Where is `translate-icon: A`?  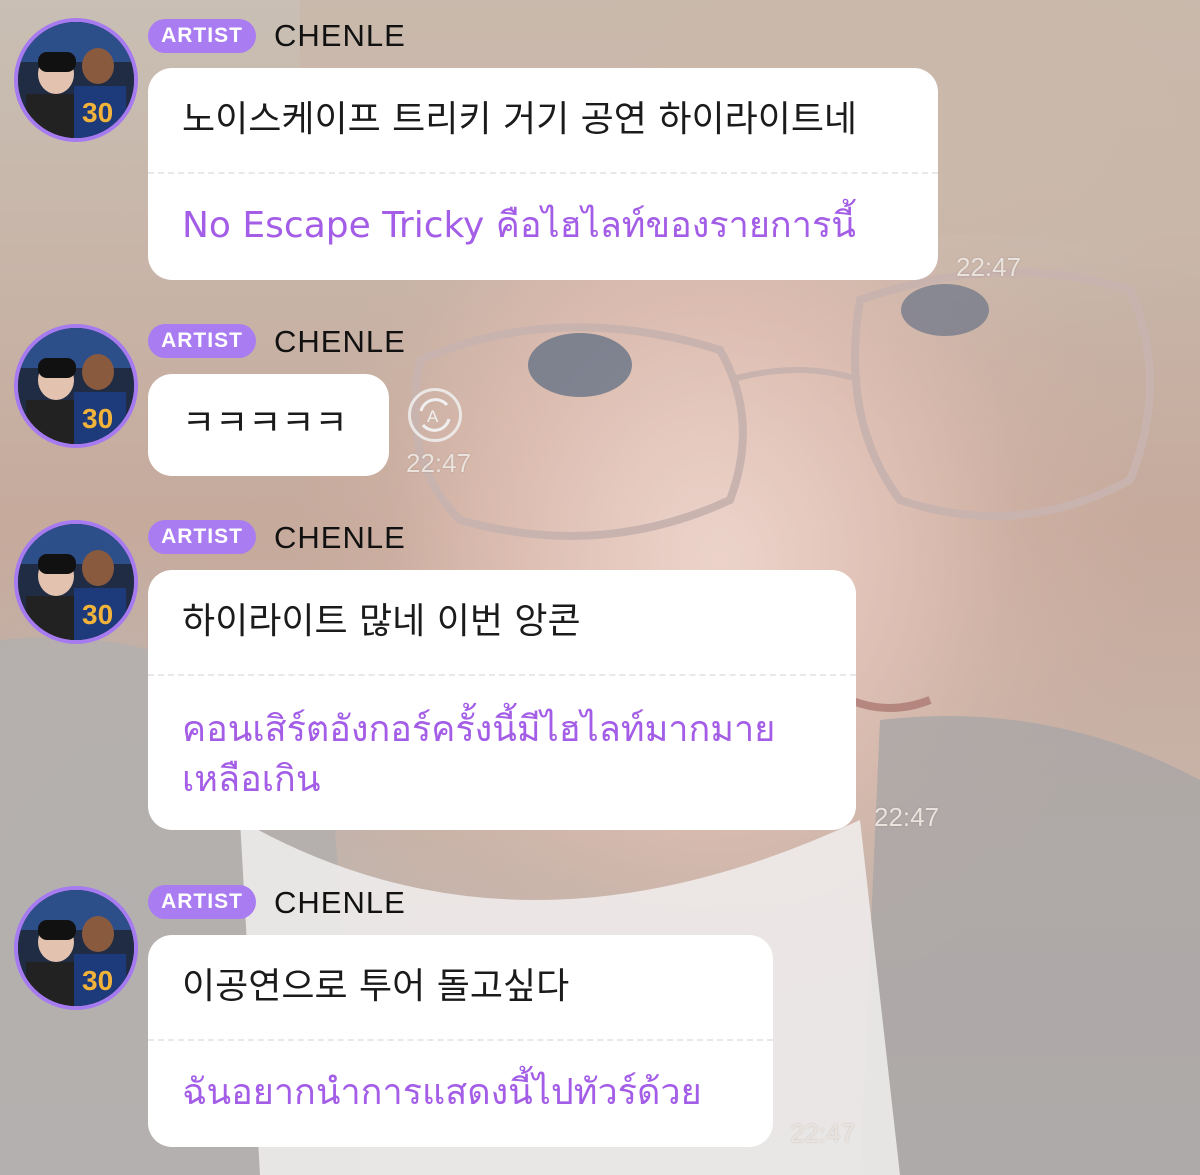 translate-icon: A is located at coordinates (435, 415).